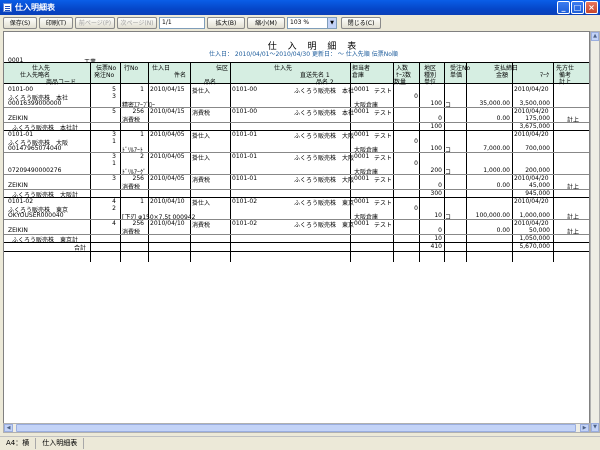 This screenshot has width=600, height=450. What do you see at coordinates (142, 134) in the screenshot?
I see `line-no: 1` at bounding box center [142, 134].